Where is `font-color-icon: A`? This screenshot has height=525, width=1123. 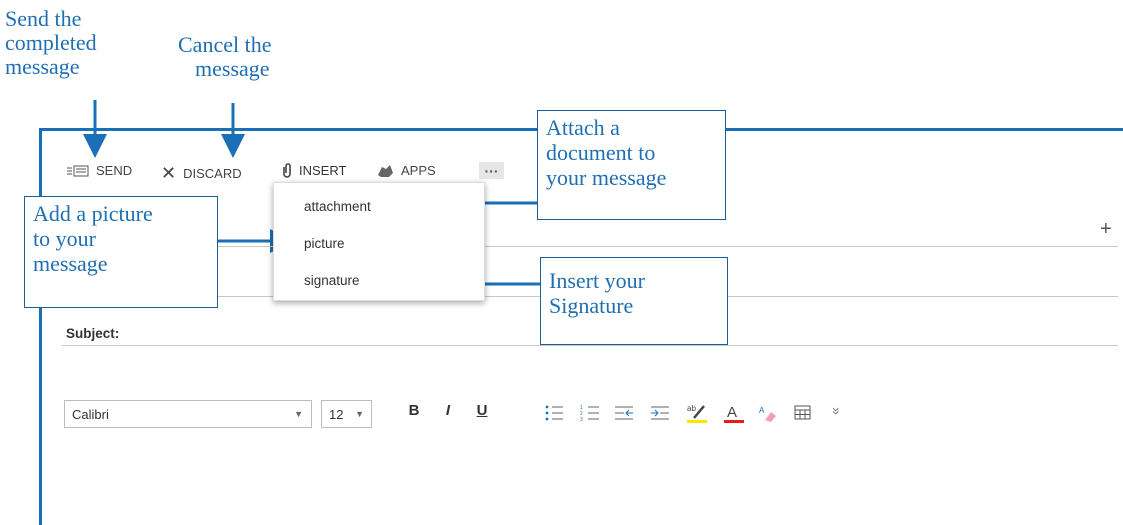
font-color-icon: A is located at coordinates (734, 413).